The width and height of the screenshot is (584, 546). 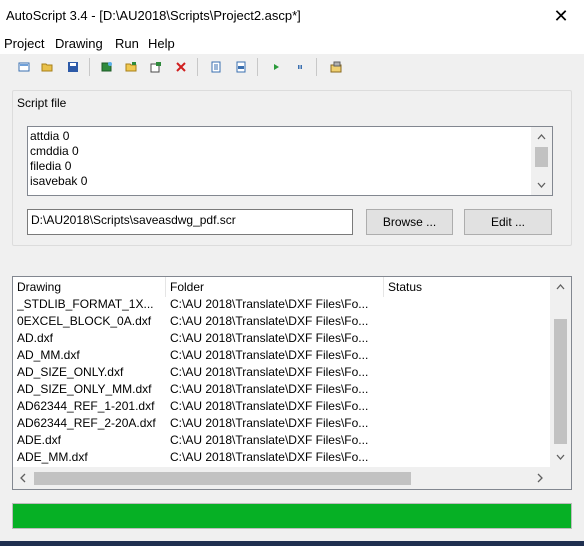 What do you see at coordinates (156, 67) in the screenshot?
I see `add-from-list-icon` at bounding box center [156, 67].